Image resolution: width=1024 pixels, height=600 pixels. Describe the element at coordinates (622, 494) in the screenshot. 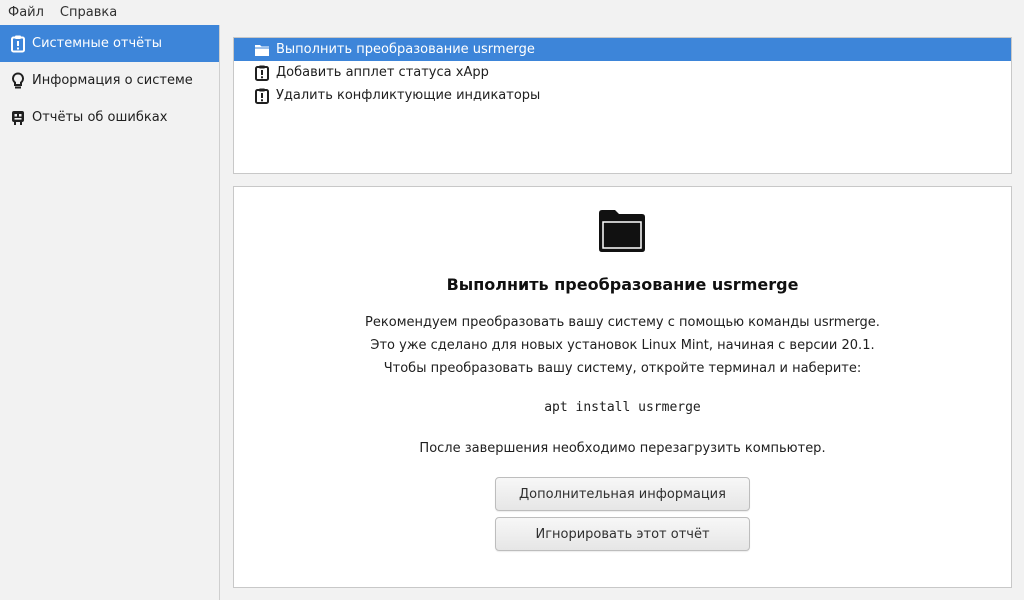

I see `more-info-button: Дополнительная информация` at that location.